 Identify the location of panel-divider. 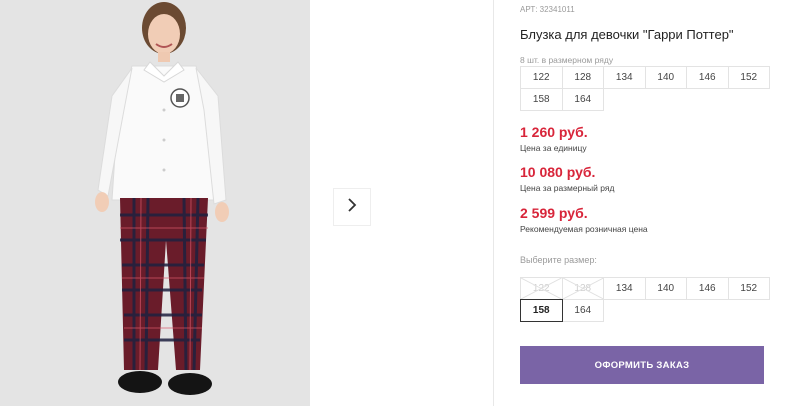
(493, 203).